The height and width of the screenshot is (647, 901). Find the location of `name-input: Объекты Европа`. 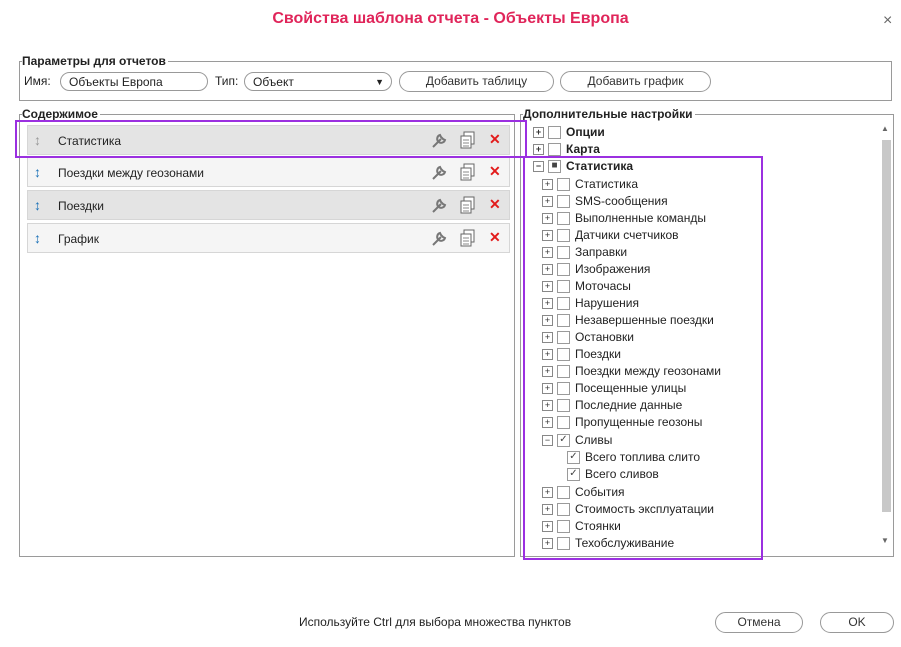

name-input: Объекты Европа is located at coordinates (134, 81).